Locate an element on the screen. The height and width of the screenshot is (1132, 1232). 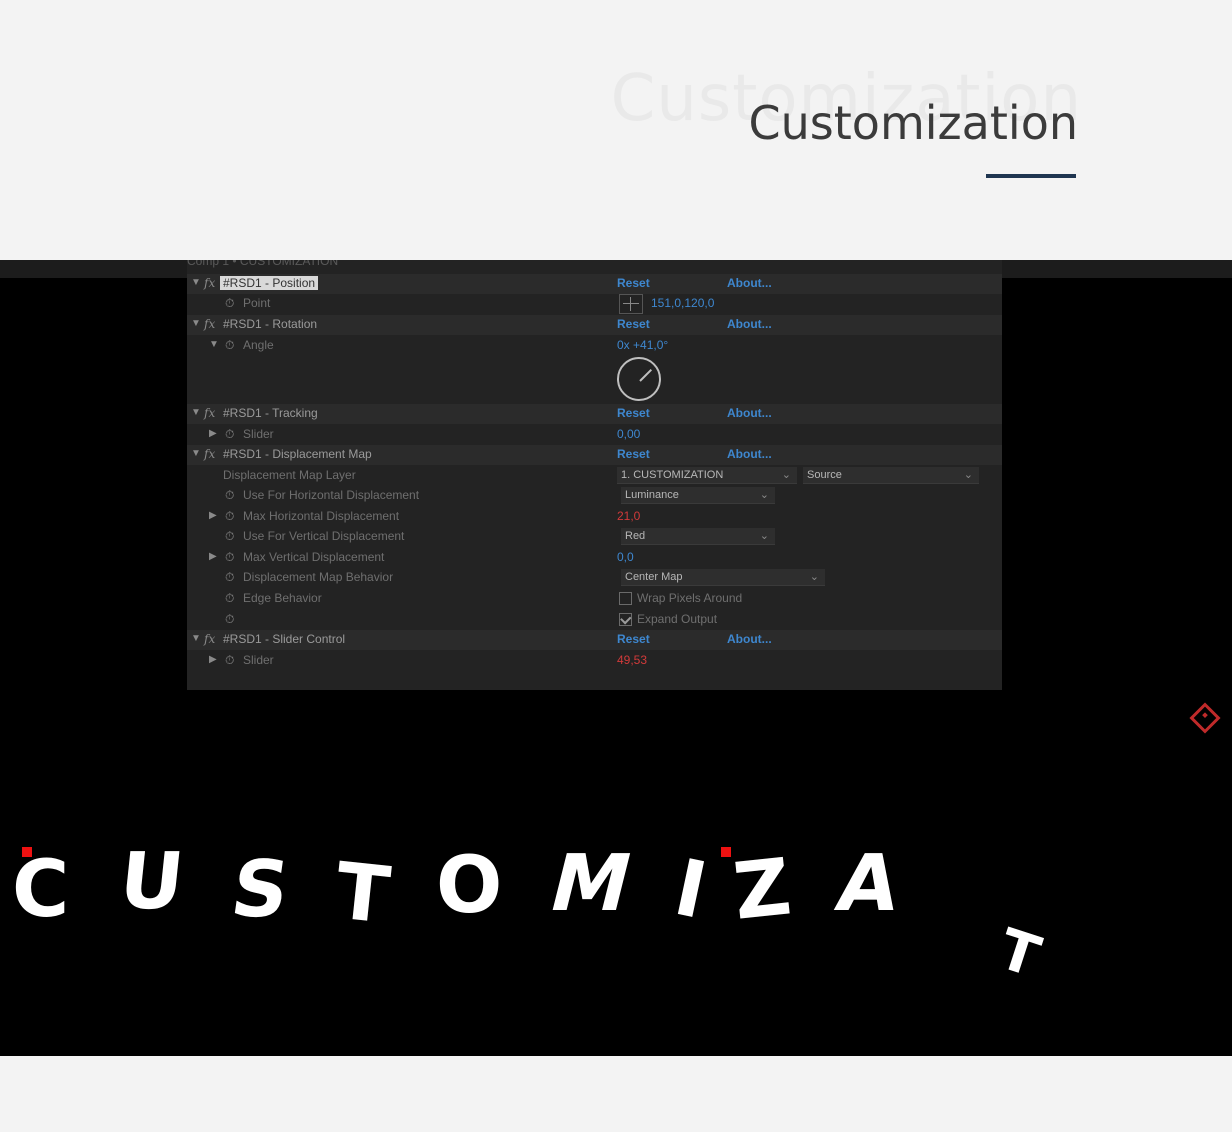
param-label: Angle is located at coordinates (258, 345).